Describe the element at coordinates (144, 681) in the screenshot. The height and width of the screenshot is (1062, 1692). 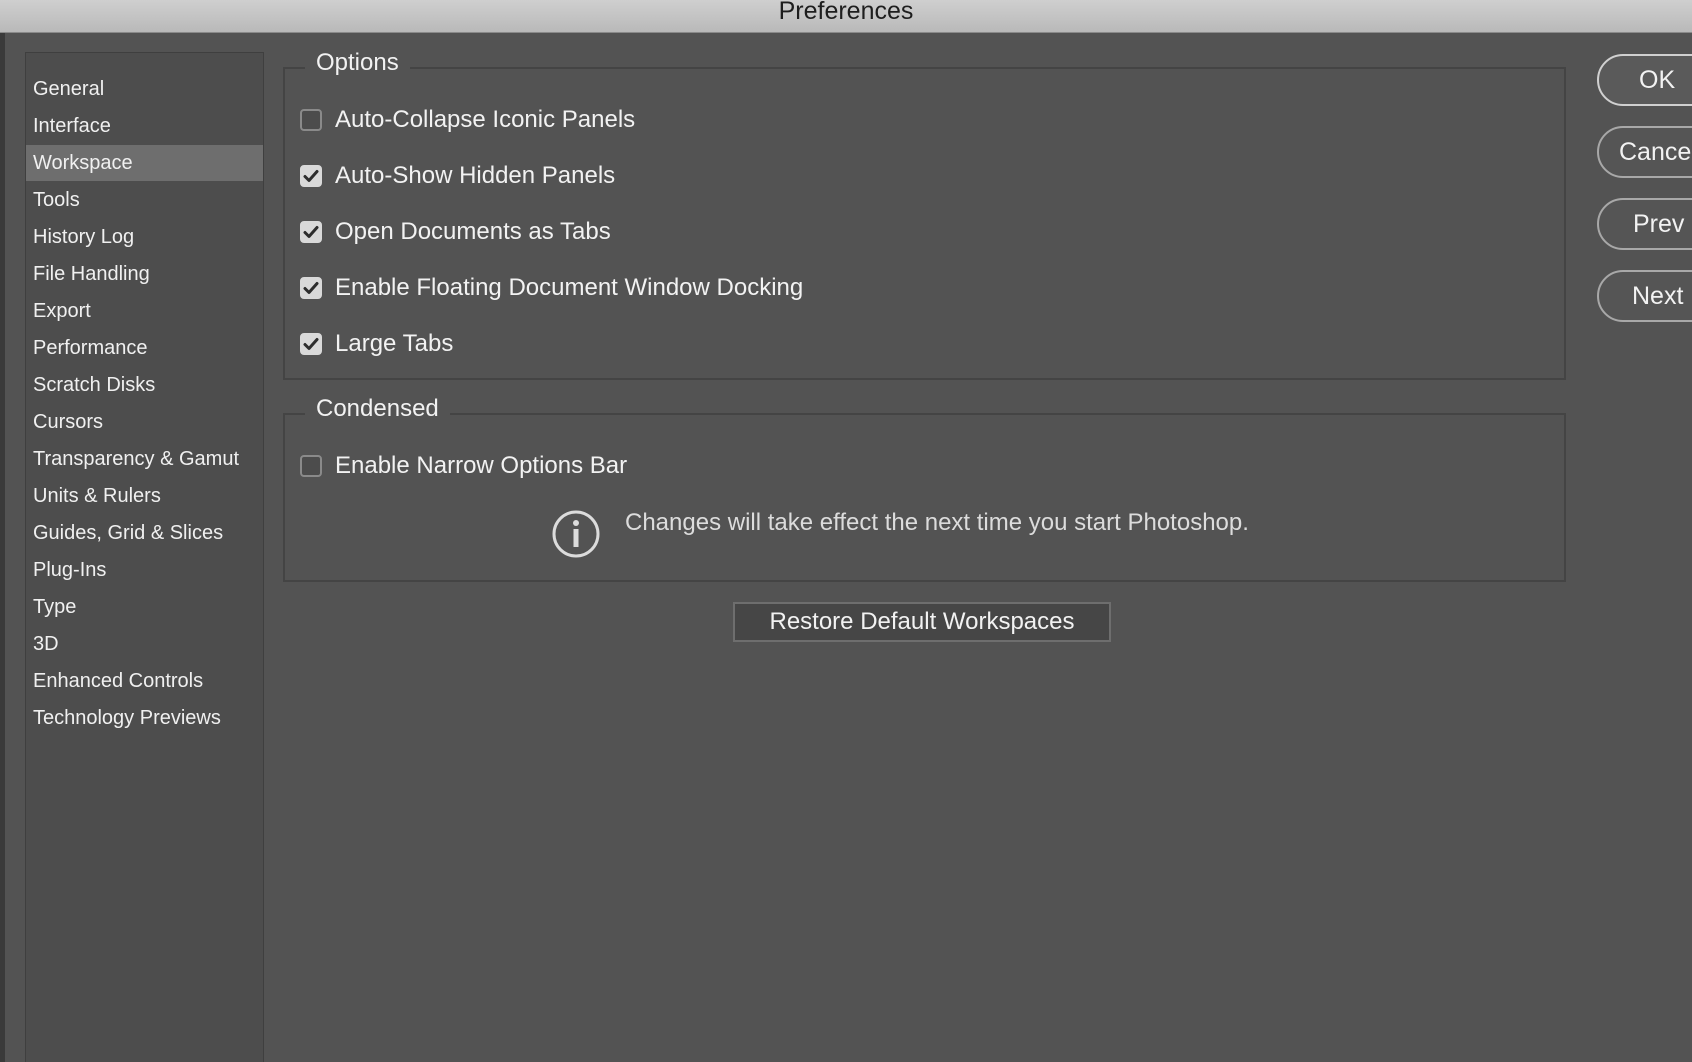
I see `sidebar-item-enhanced-controls: Enhanced Controls` at that location.